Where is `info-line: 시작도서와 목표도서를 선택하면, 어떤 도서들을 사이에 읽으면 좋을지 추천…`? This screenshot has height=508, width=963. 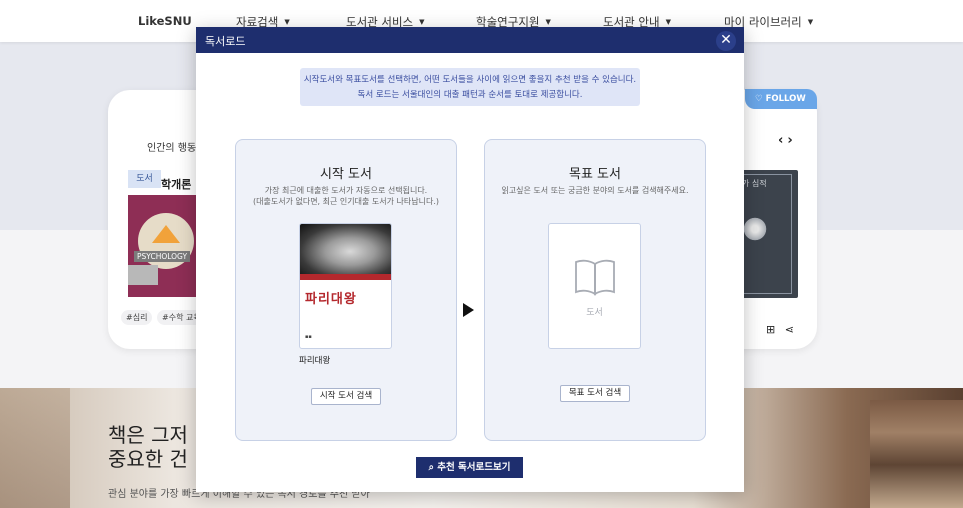 info-line: 시작도서와 목표도서를 선택하면, 어떤 도서들을 사이에 읽으면 좋을지 추천… is located at coordinates (470, 80).